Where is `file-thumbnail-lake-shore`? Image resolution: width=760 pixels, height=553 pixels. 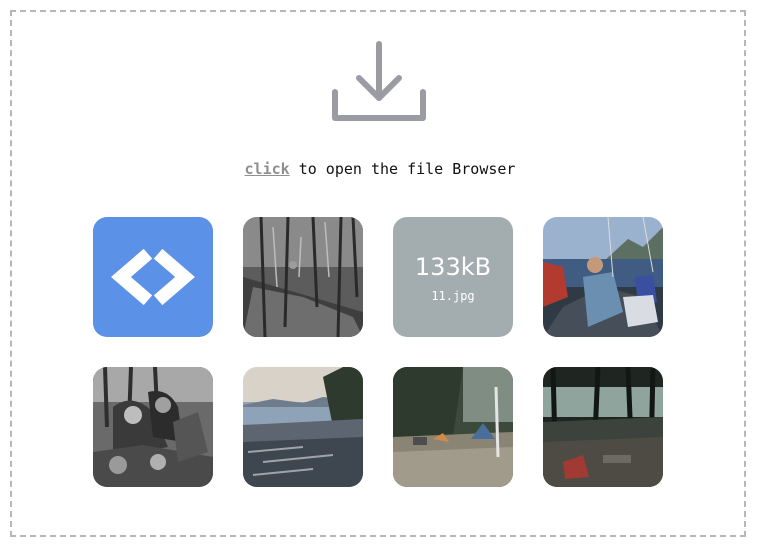
file-thumbnail-lake-shore is located at coordinates (303, 427).